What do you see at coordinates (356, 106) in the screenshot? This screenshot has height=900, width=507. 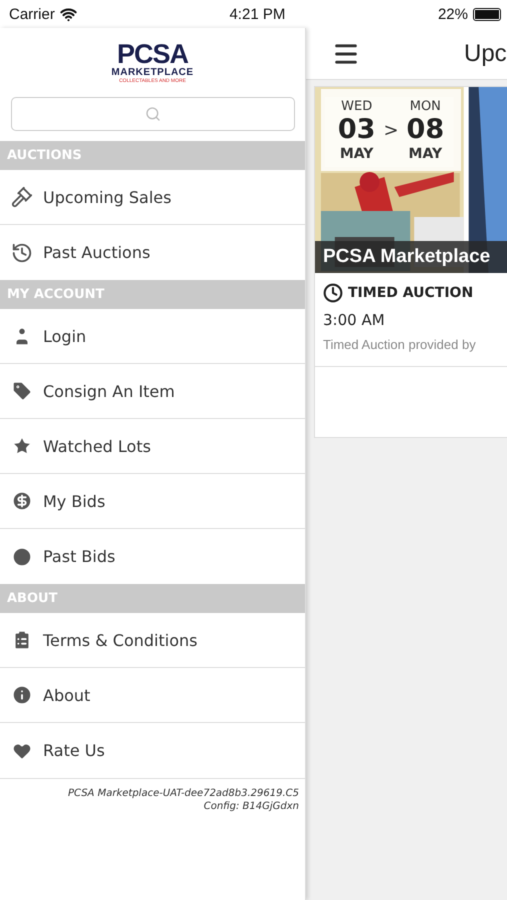 I see `start-weekday: WED` at bounding box center [356, 106].